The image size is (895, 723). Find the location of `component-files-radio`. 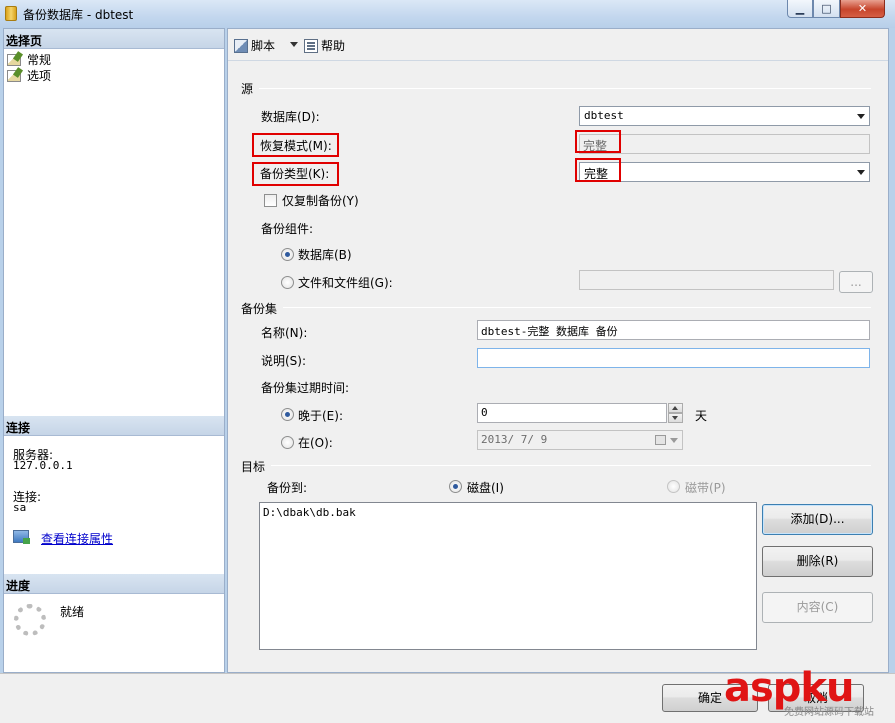

component-files-radio is located at coordinates (287, 282).